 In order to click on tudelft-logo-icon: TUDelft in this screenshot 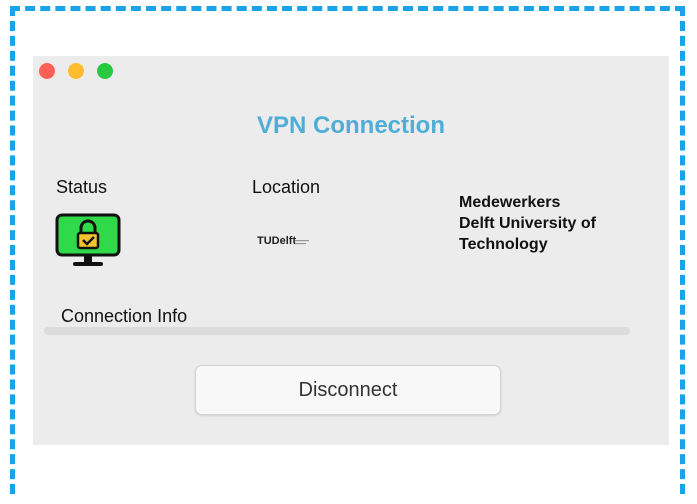, I will do `click(283, 241)`.